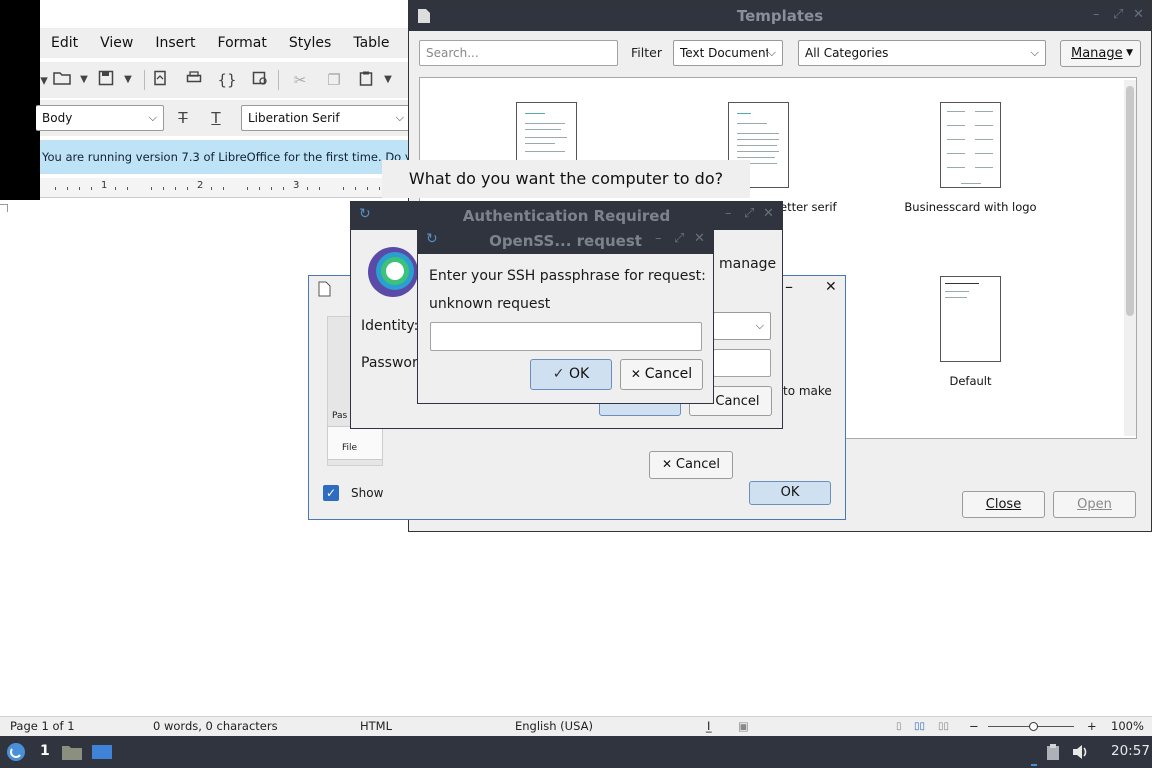 The image size is (1152, 768). Describe the element at coordinates (72, 752) in the screenshot. I see `file-manager-icon` at that location.